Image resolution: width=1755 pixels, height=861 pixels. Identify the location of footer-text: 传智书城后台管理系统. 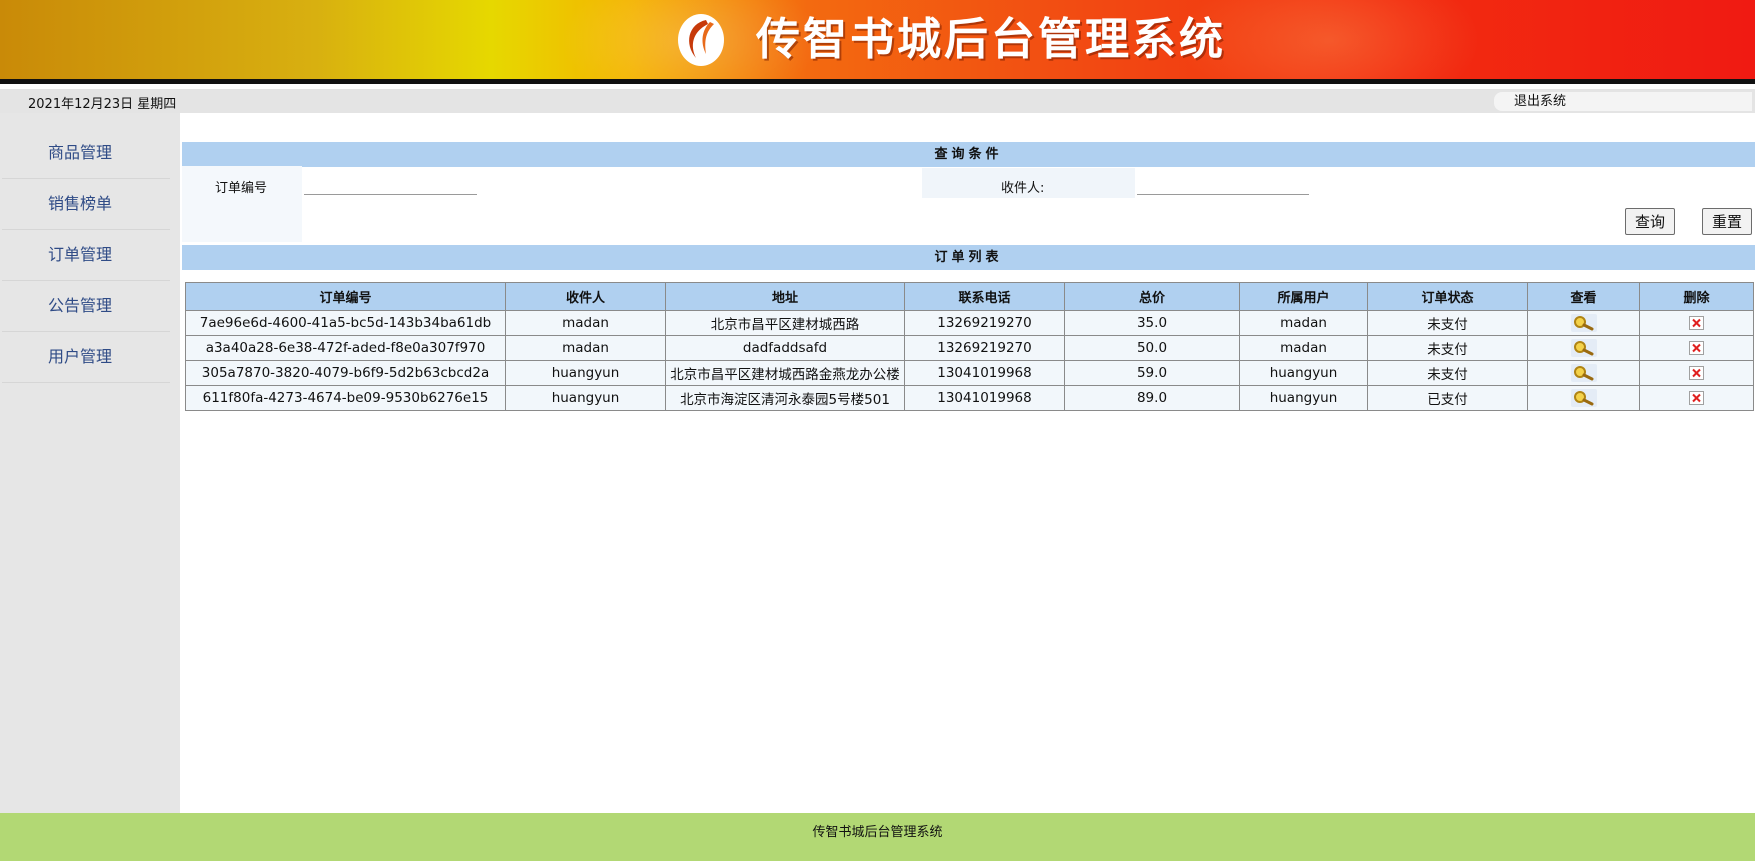
(877, 832).